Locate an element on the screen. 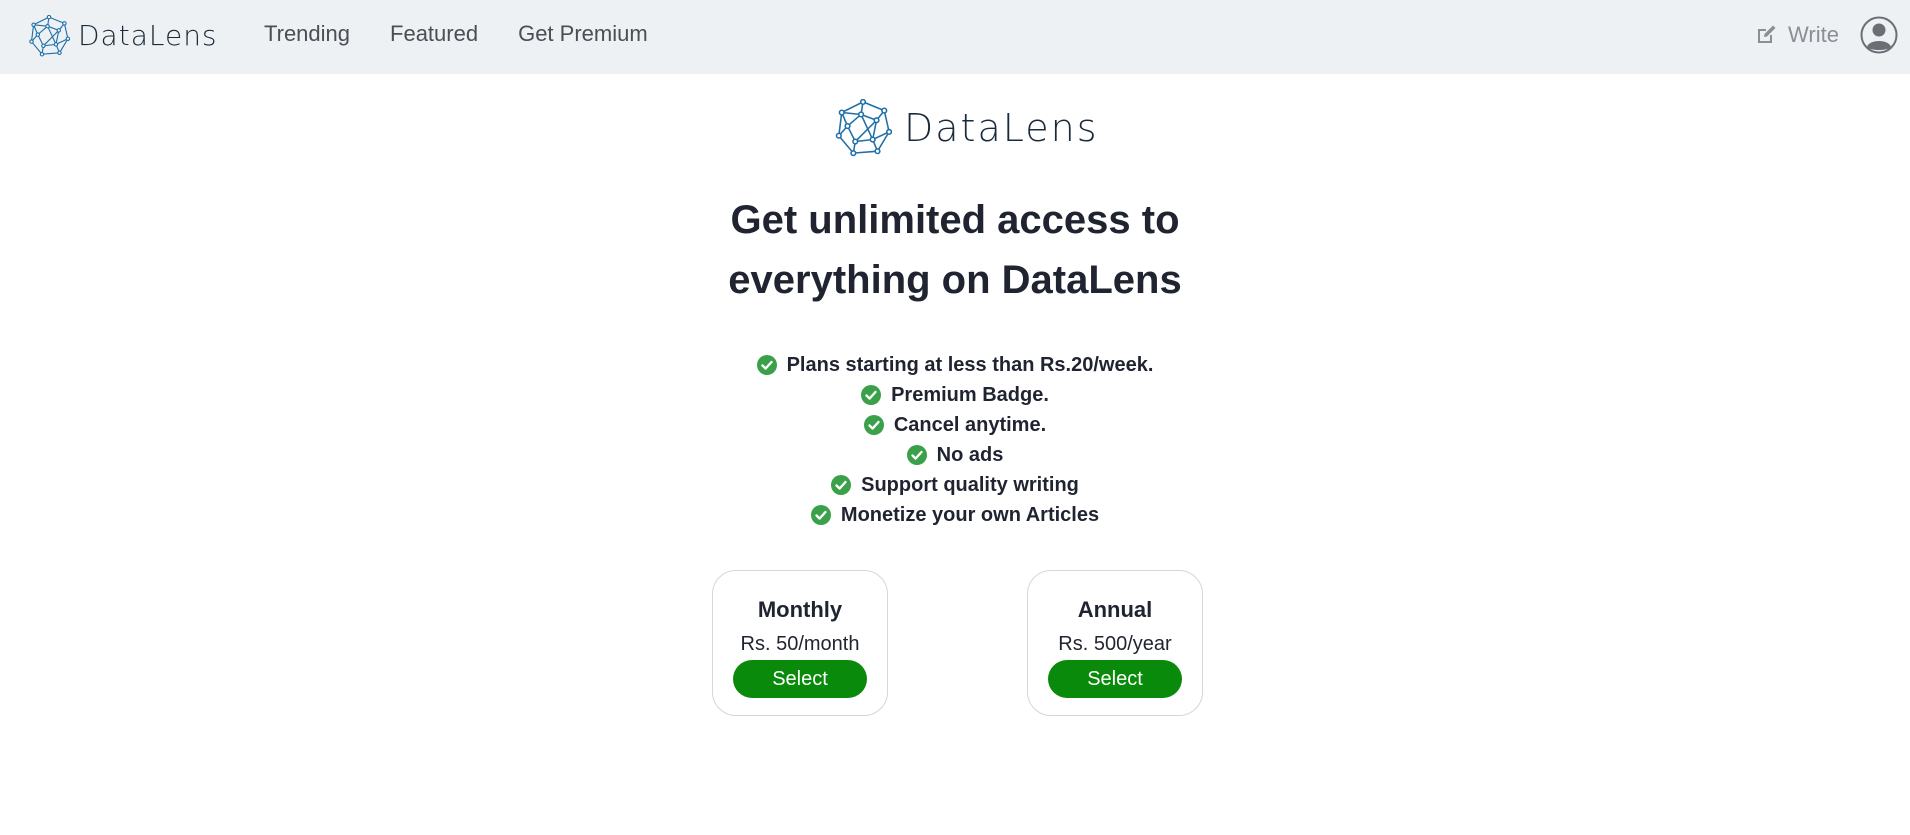 This screenshot has height=835, width=1910. plan-name: Monthly is located at coordinates (800, 609).